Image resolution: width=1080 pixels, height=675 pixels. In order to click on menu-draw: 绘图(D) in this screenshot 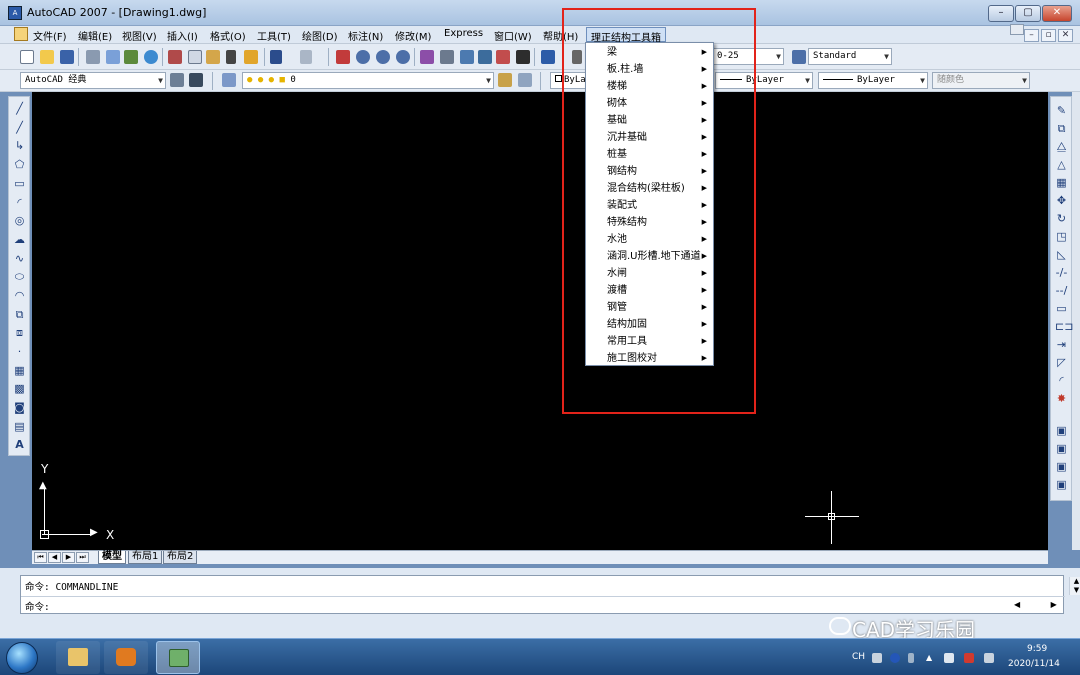, I will do `click(320, 35)`.